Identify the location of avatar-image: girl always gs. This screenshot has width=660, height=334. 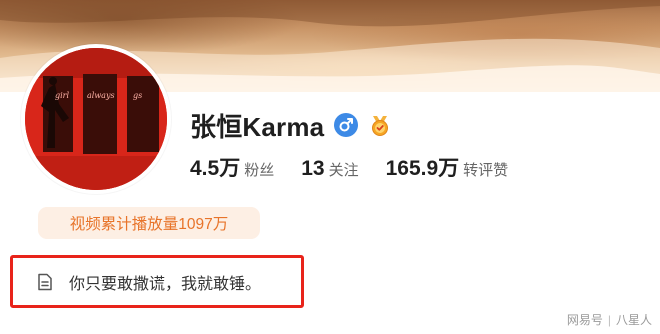
(96, 119).